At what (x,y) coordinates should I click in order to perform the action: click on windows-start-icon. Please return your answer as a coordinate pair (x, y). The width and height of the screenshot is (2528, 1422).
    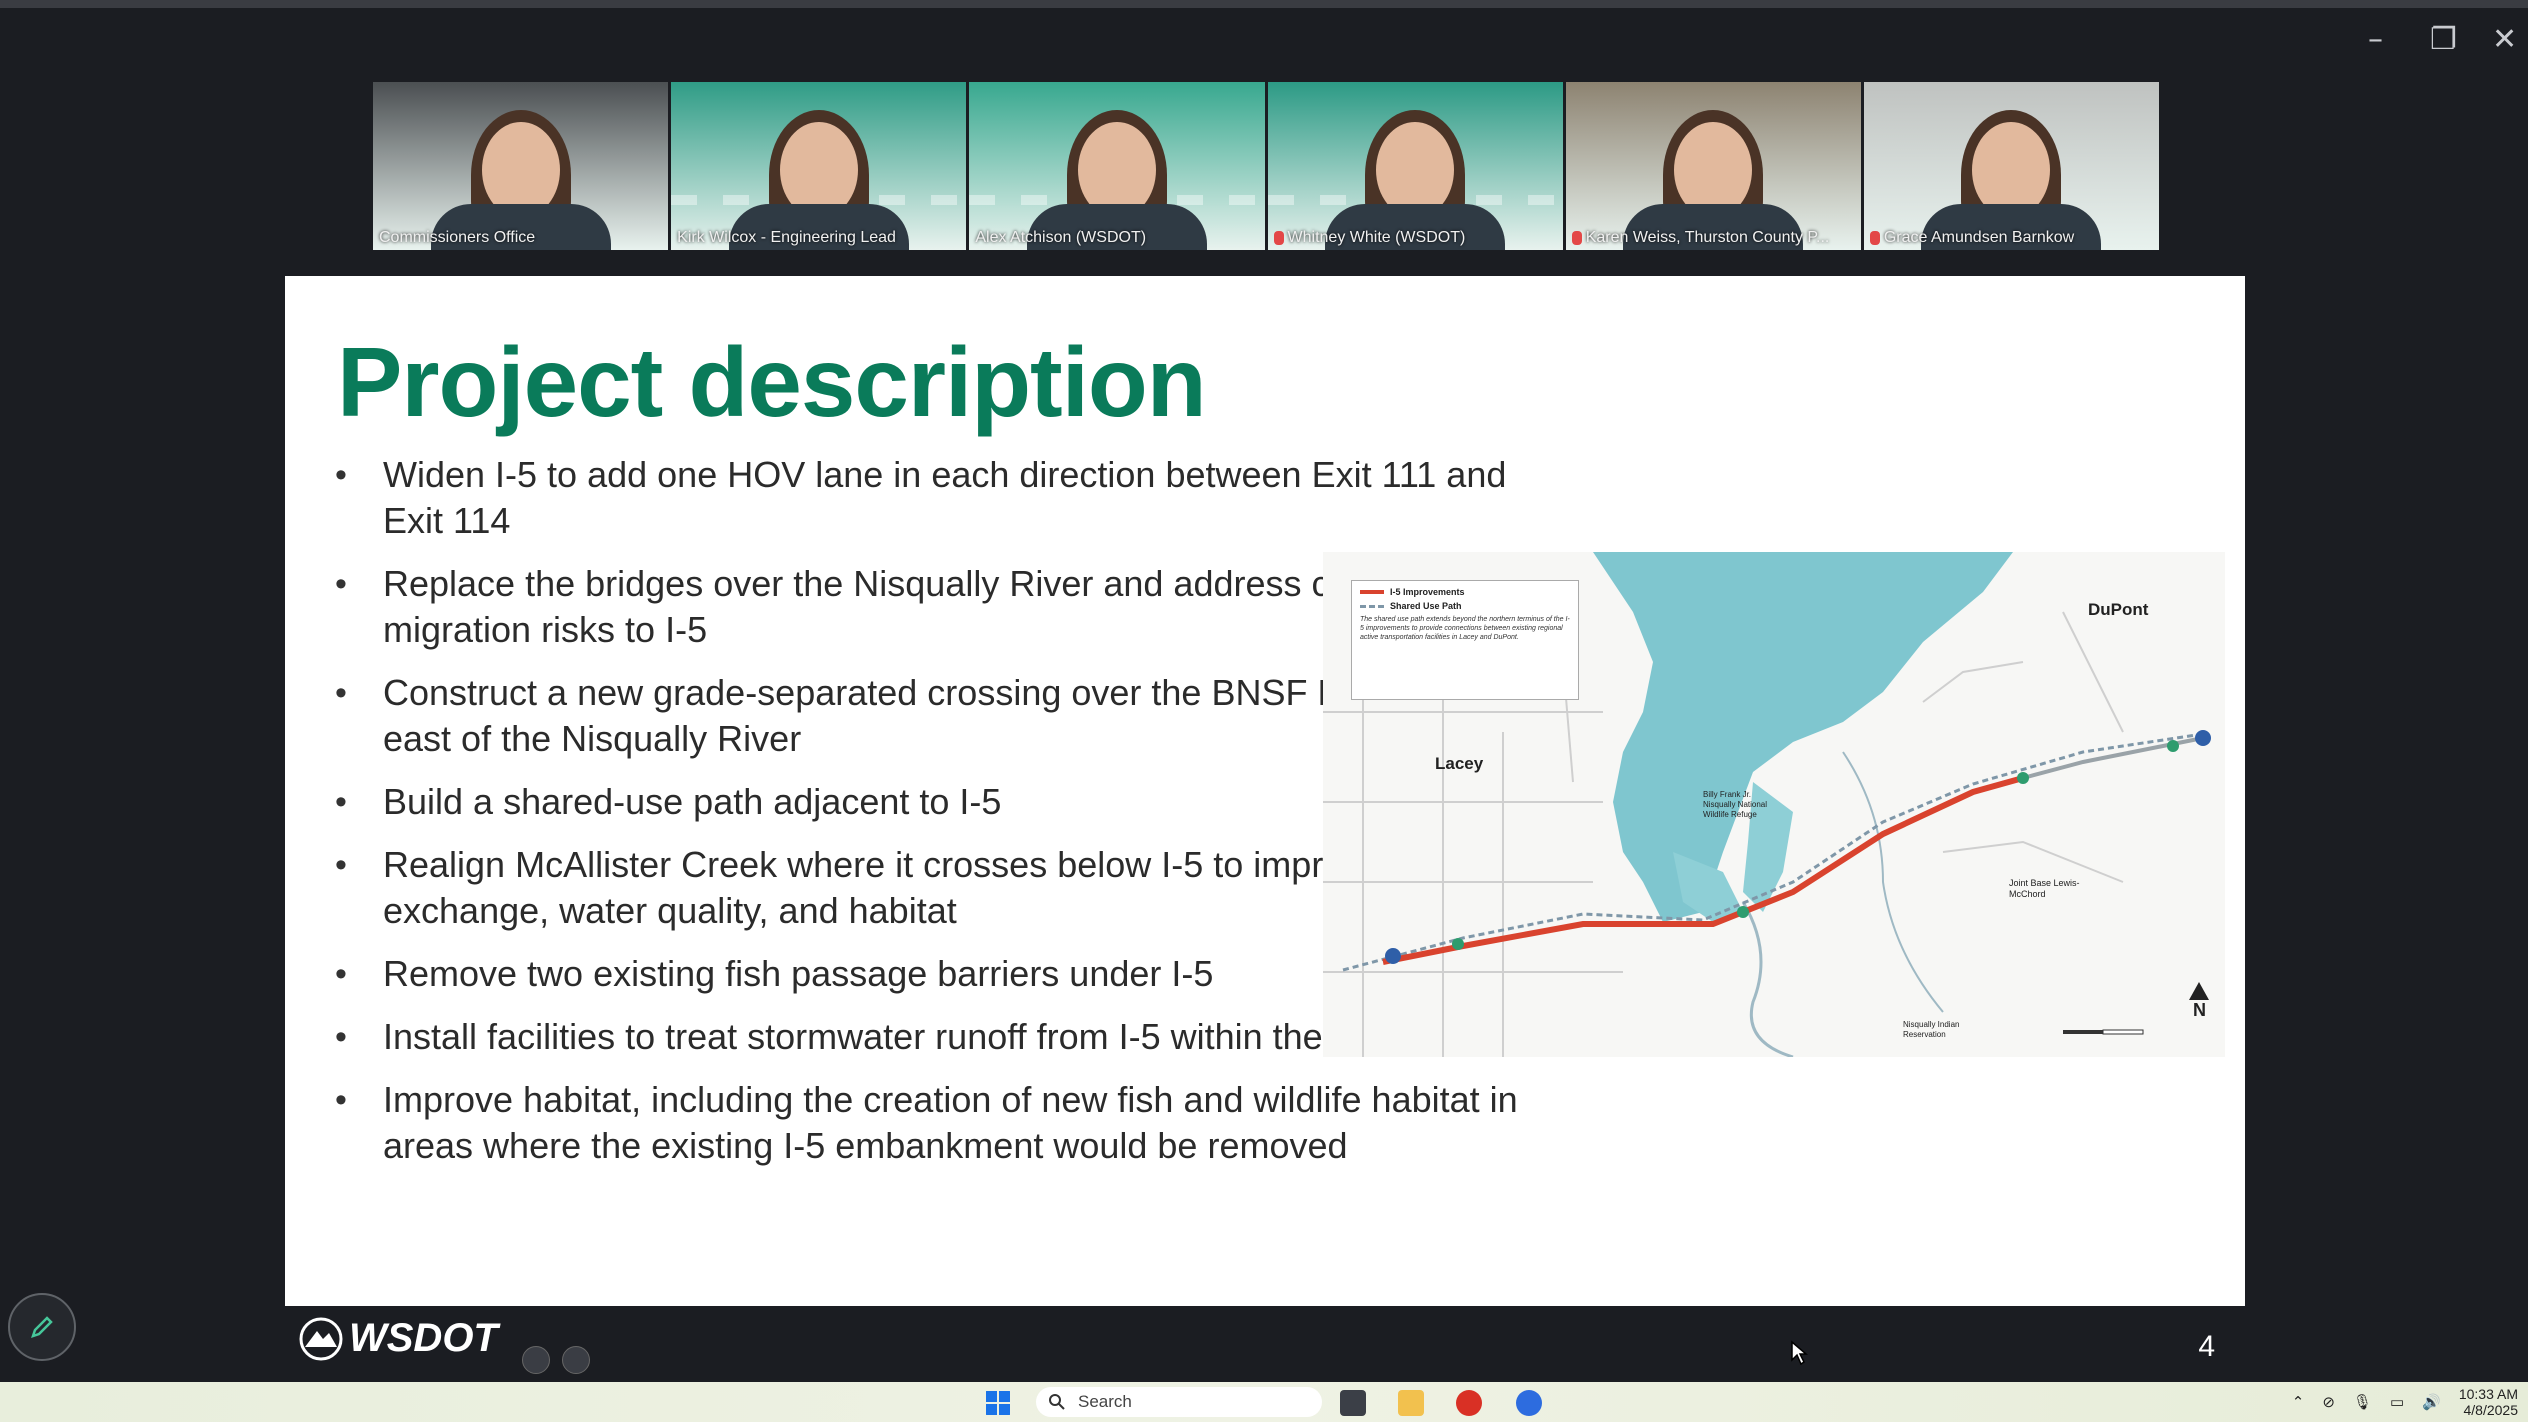
    Looking at the image, I should click on (998, 1403).